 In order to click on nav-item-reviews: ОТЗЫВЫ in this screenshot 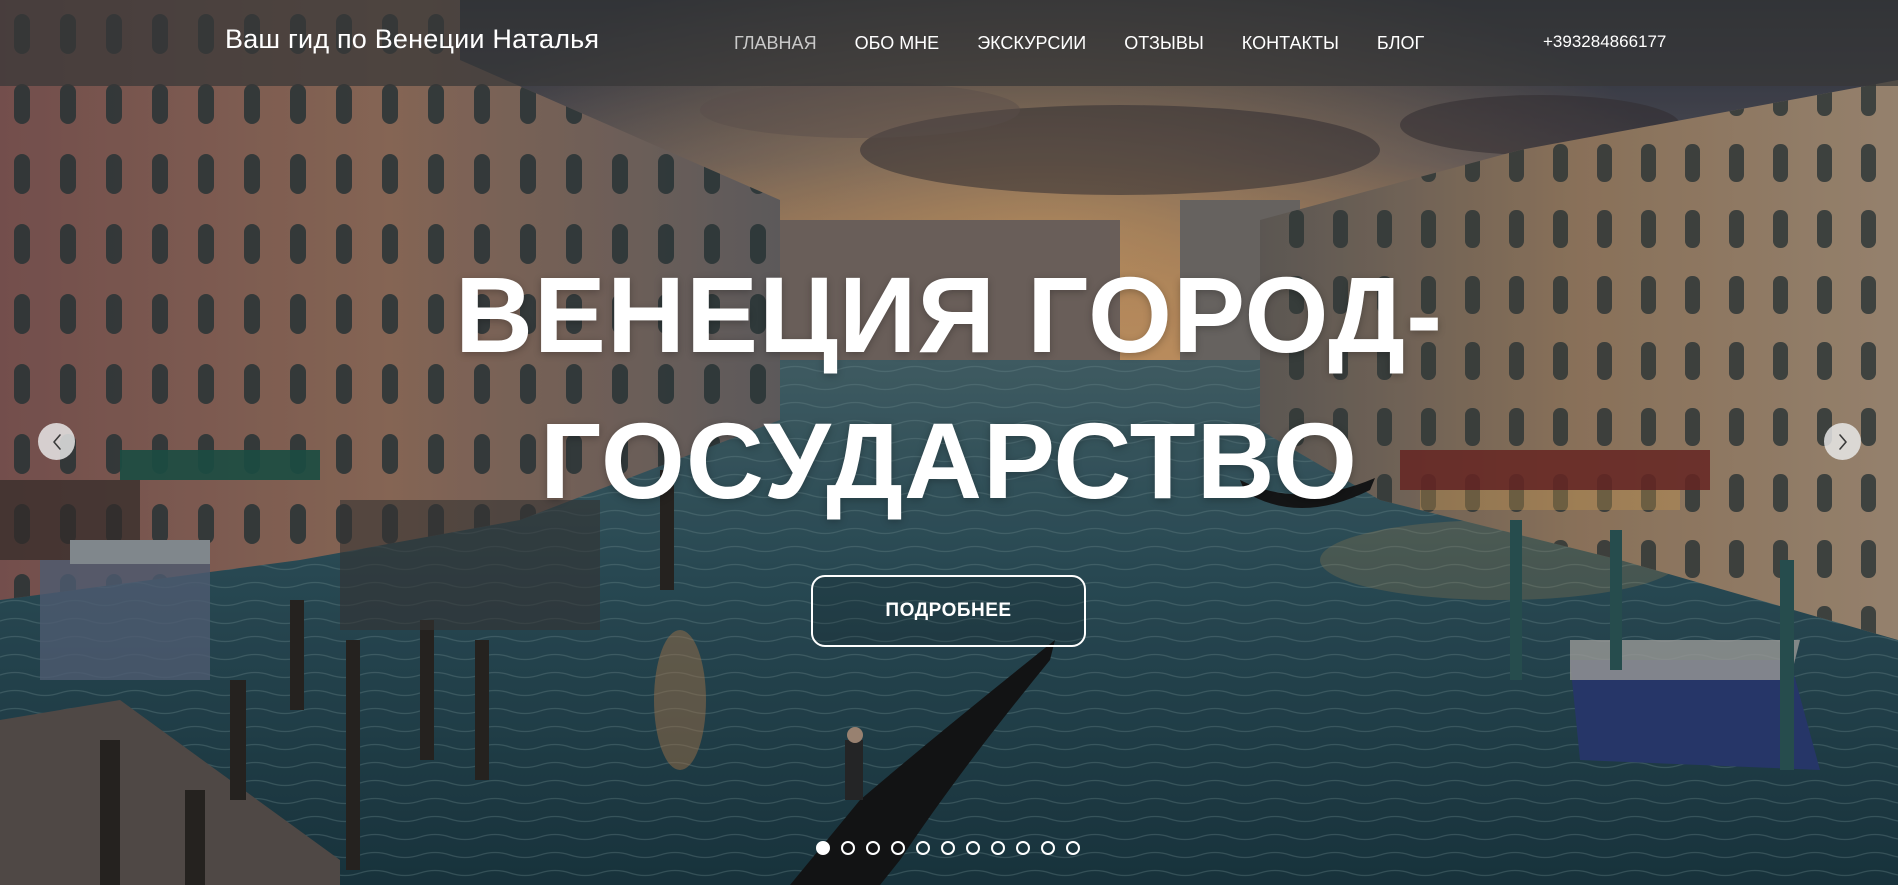, I will do `click(1164, 43)`.